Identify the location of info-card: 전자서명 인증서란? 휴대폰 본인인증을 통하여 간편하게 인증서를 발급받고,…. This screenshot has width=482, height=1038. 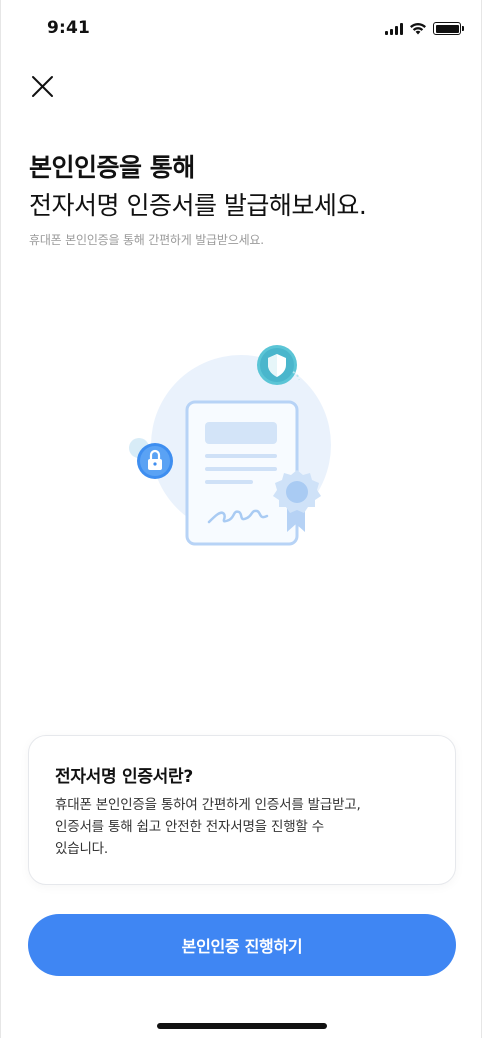
(242, 810).